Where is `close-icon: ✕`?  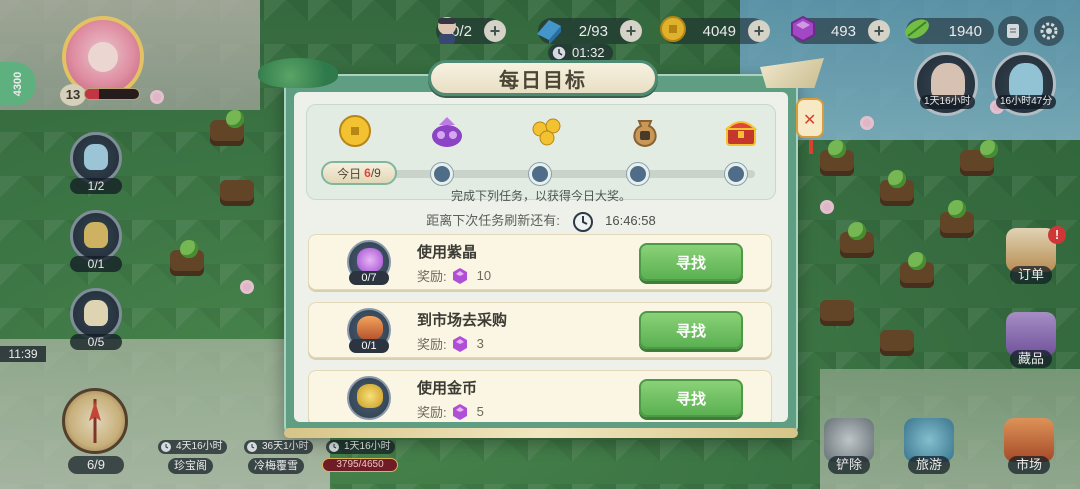
close-icon: ✕ is located at coordinates (810, 120).